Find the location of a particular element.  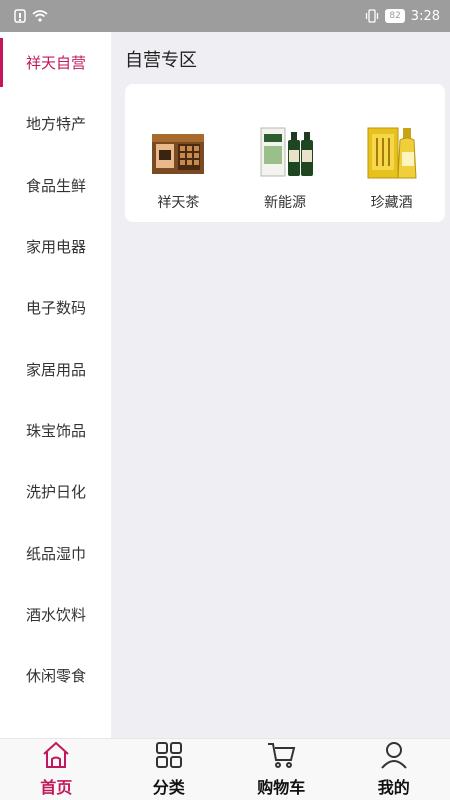

wifi-icon is located at coordinates (40, 16).